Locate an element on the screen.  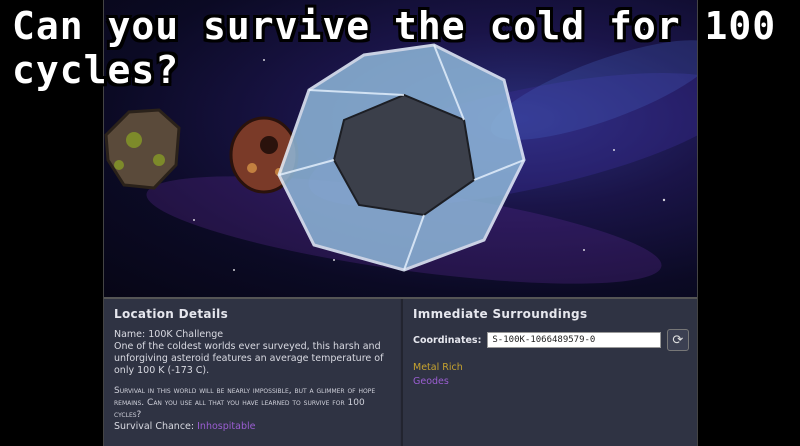
reroll-seed-button: ⟳ is located at coordinates (677, 340).